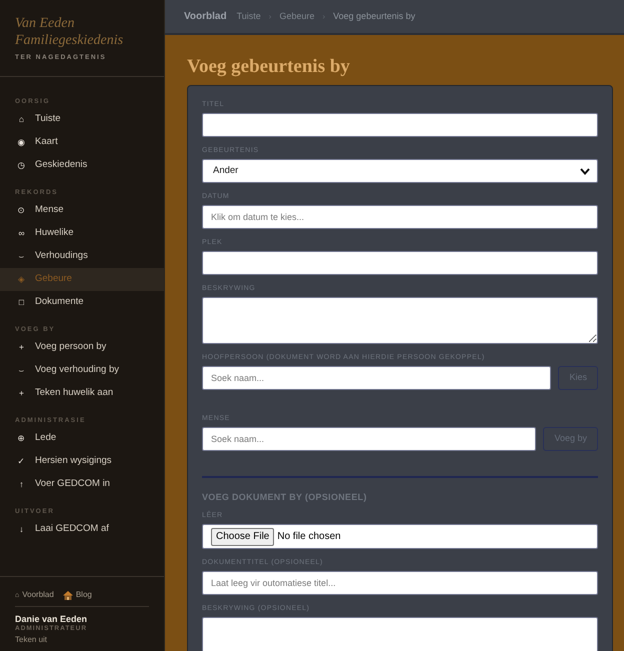  What do you see at coordinates (82, 142) in the screenshot?
I see `sidebar-item: ◉ Kaart` at bounding box center [82, 142].